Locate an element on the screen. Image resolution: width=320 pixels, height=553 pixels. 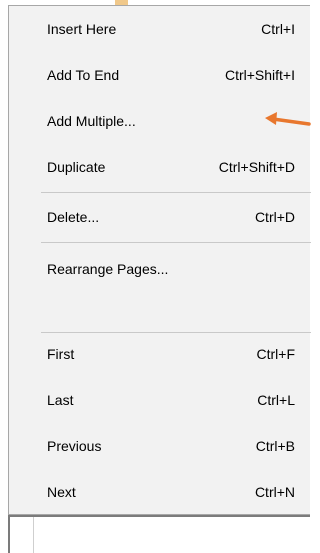
menu-item-shortcut: Ctrl+Shift+D is located at coordinates (256, 167).